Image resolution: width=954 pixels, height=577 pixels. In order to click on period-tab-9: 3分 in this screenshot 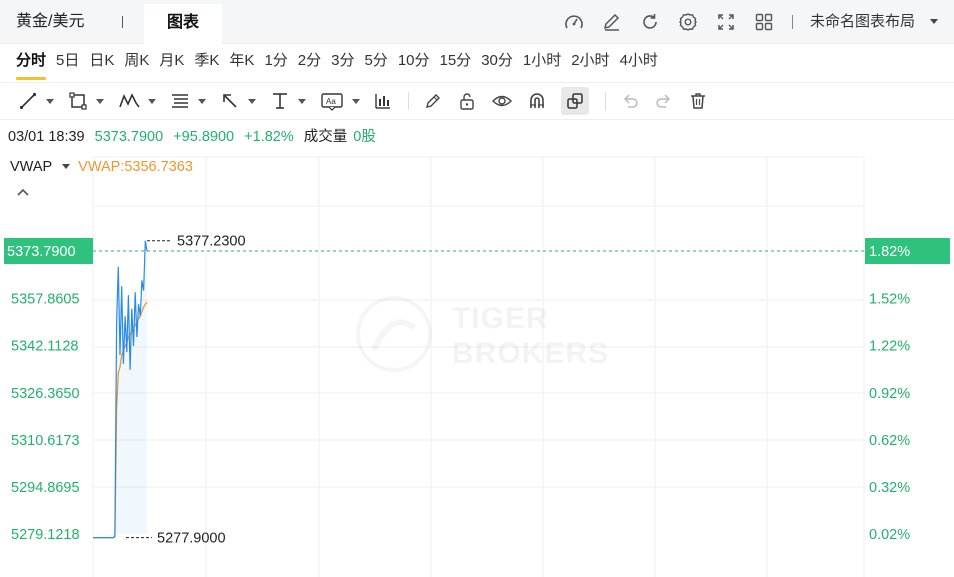, I will do `click(342, 62)`.